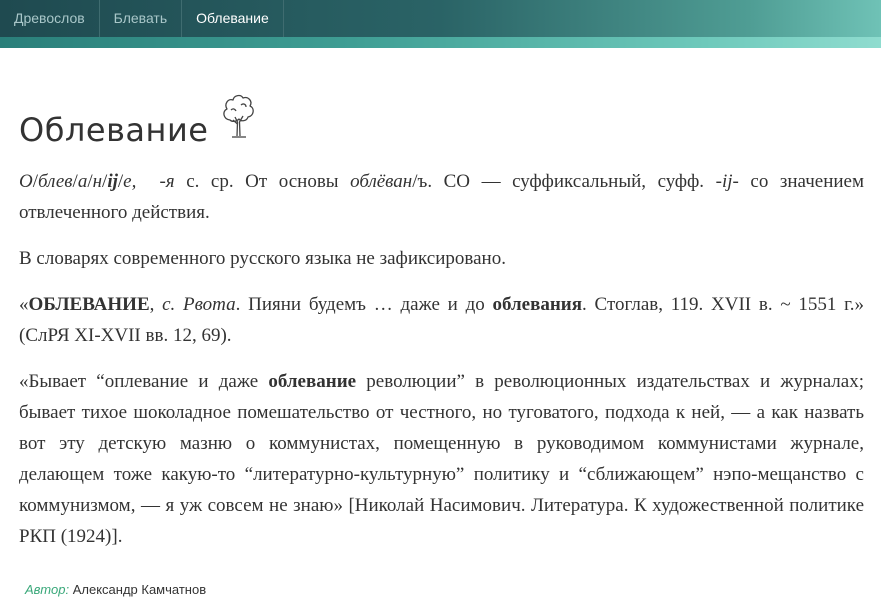 This screenshot has width=881, height=602. Describe the element at coordinates (112, 181) in the screenshot. I see `morph-segment-suffix: ij` at that location.